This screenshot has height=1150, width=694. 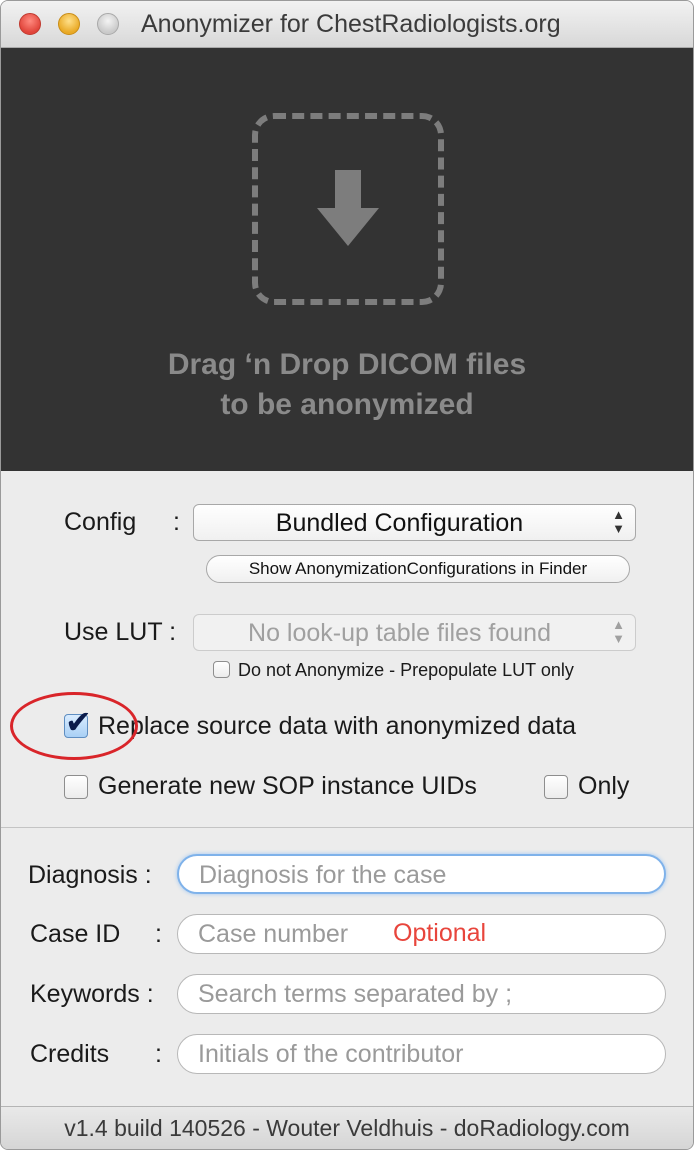 I want to click on config-label-colon: :, so click(x=176, y=522).